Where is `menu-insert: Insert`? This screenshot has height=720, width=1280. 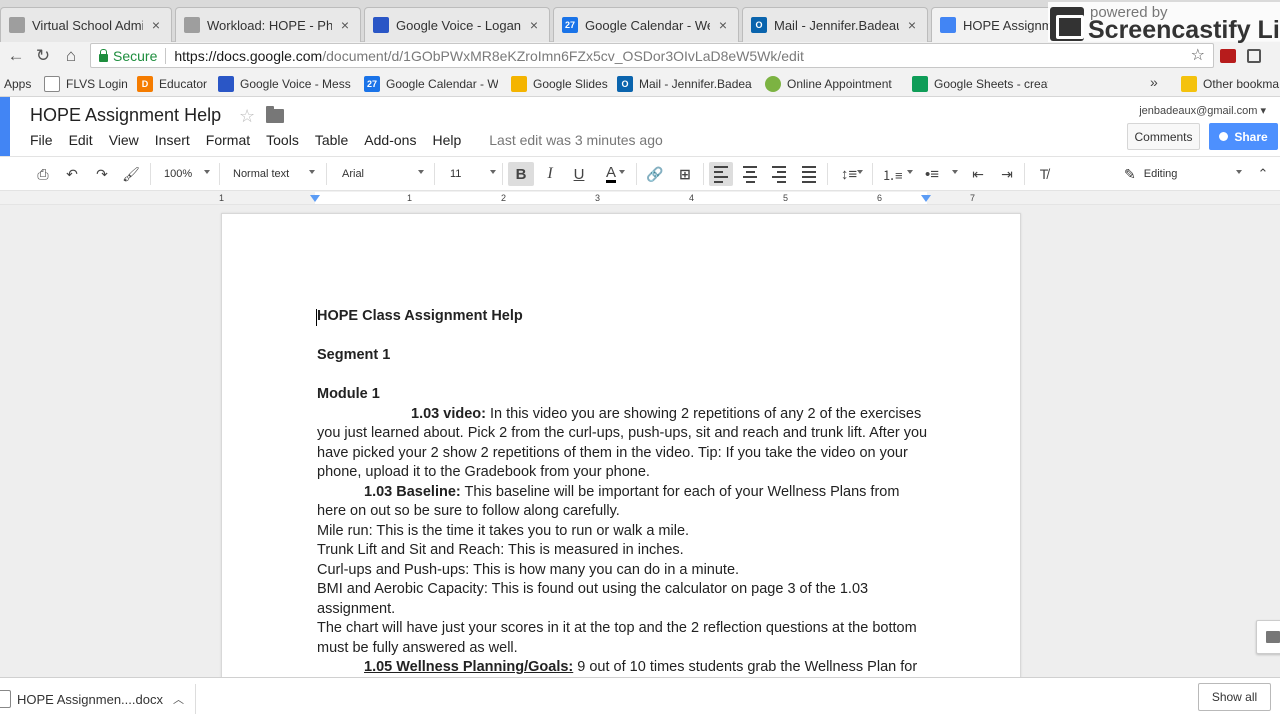
menu-insert: Insert is located at coordinates (172, 140).